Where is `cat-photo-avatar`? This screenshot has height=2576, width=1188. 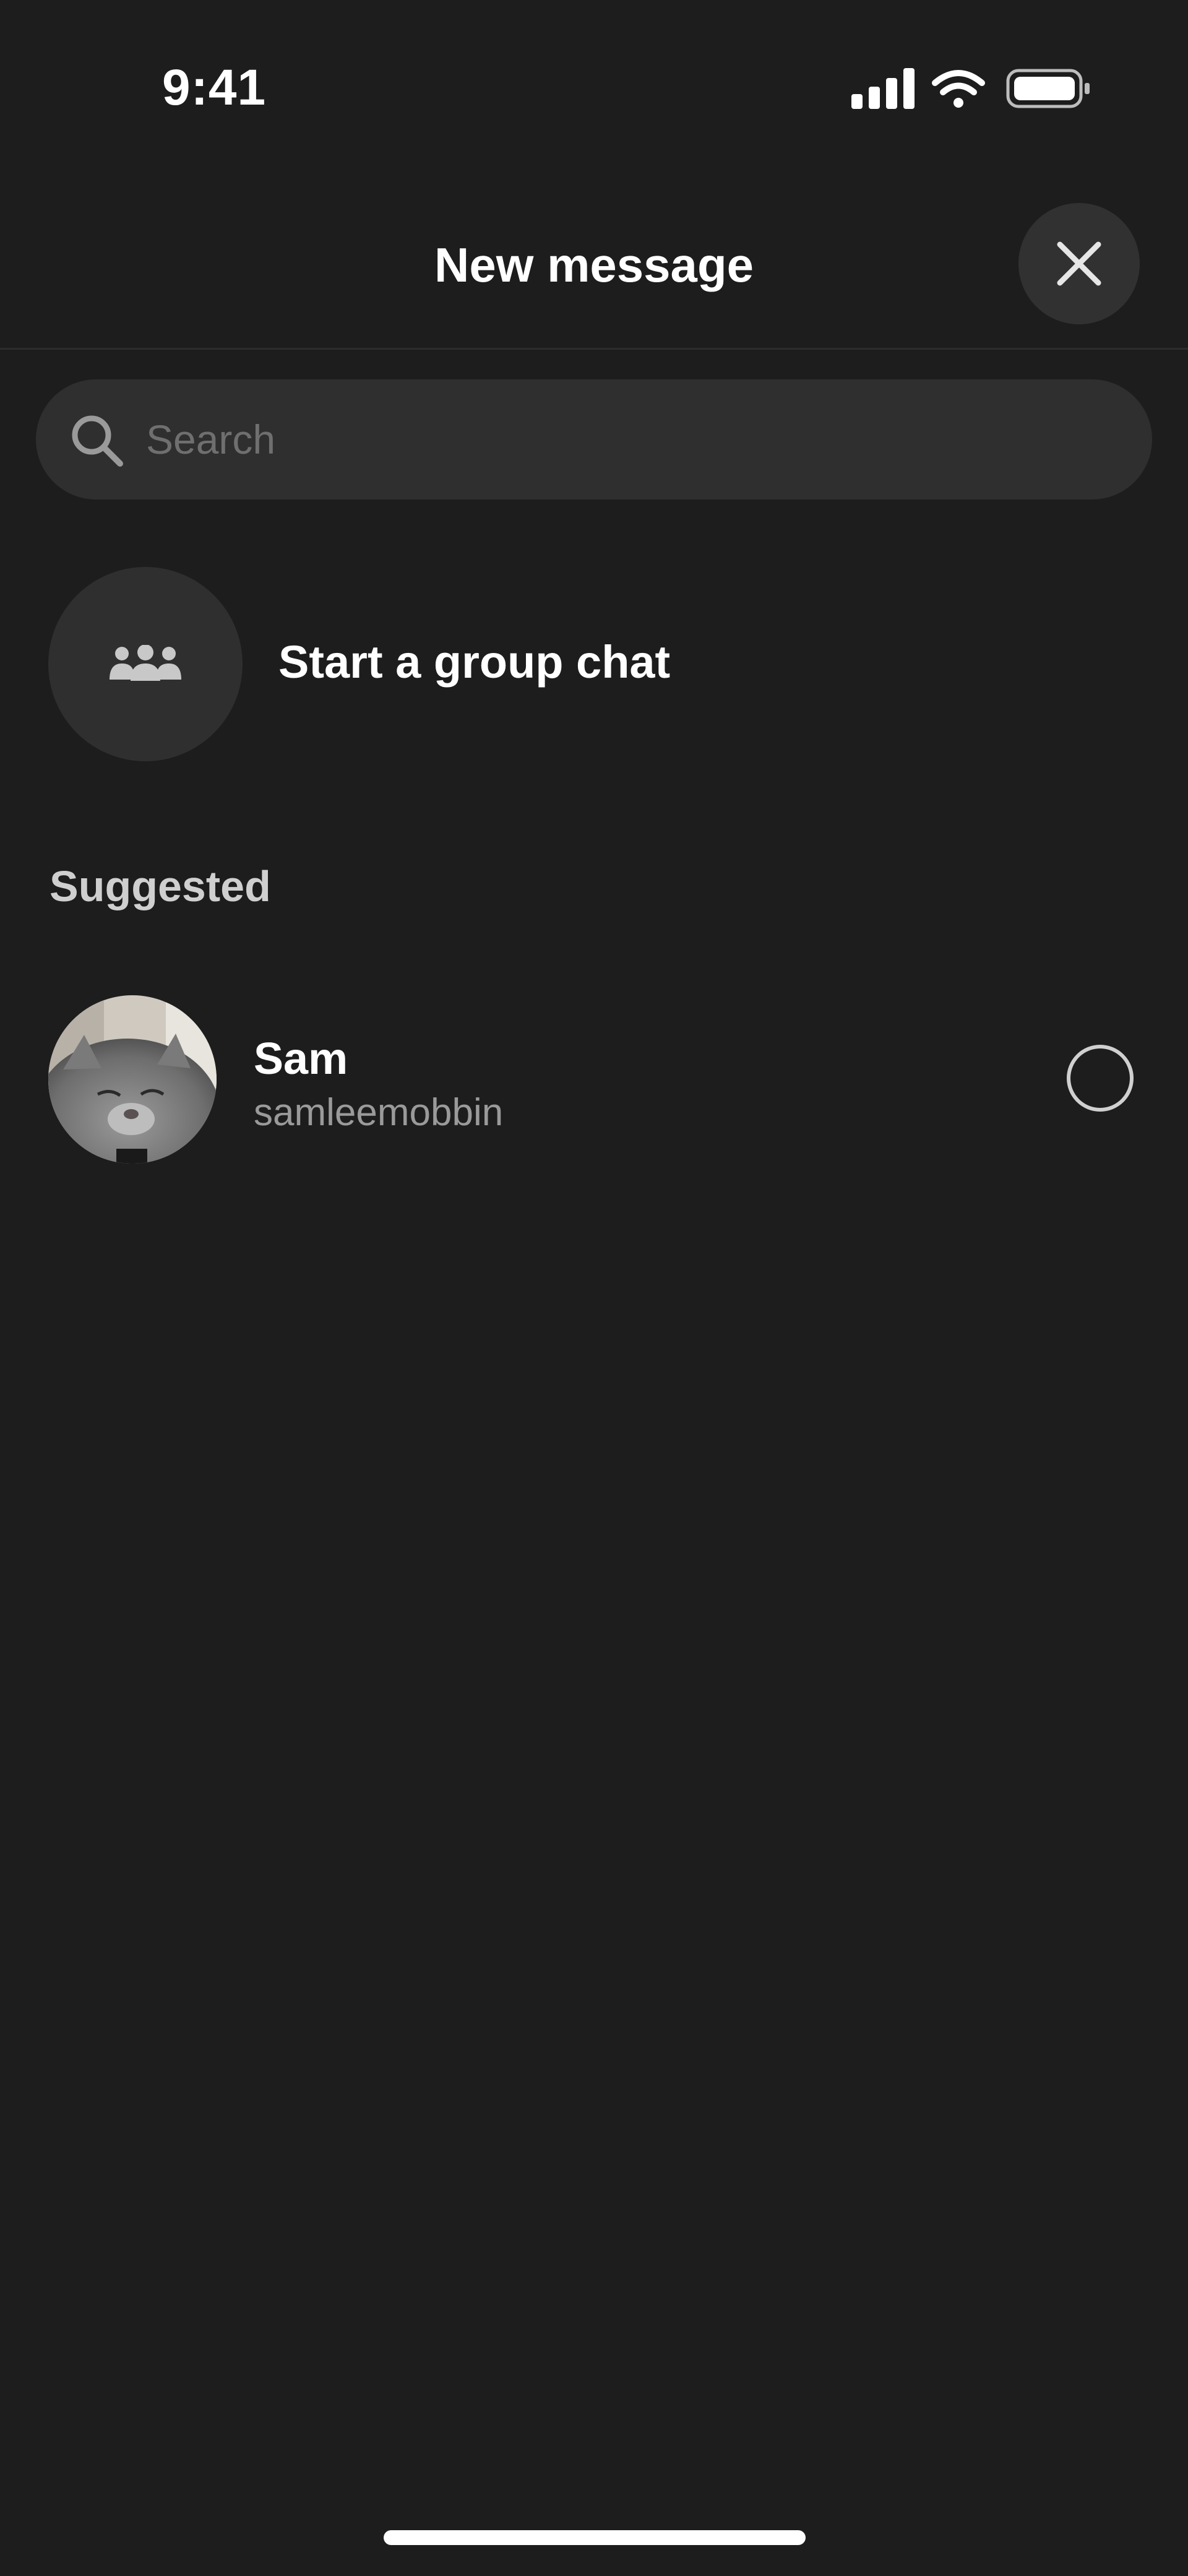
cat-photo-avatar is located at coordinates (132, 1079).